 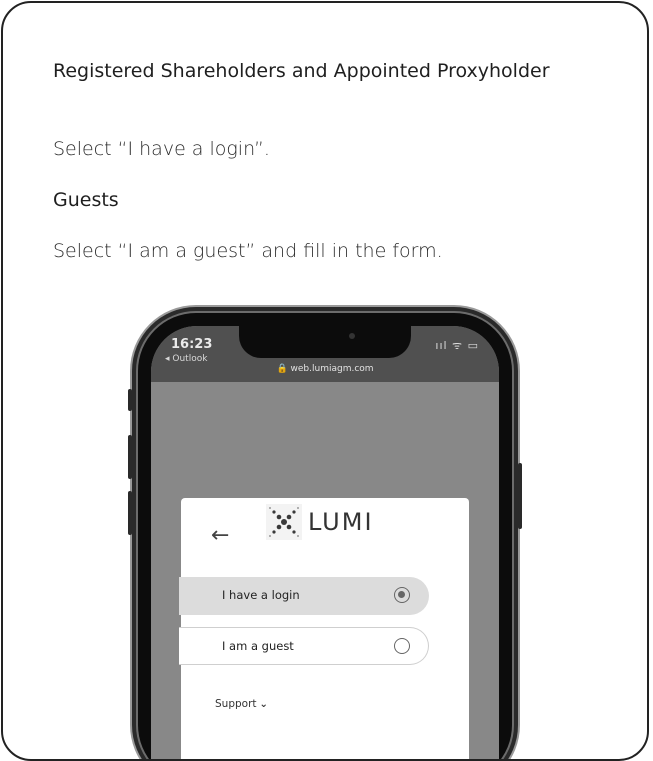 What do you see at coordinates (352, 336) in the screenshot?
I see `camera-icon` at bounding box center [352, 336].